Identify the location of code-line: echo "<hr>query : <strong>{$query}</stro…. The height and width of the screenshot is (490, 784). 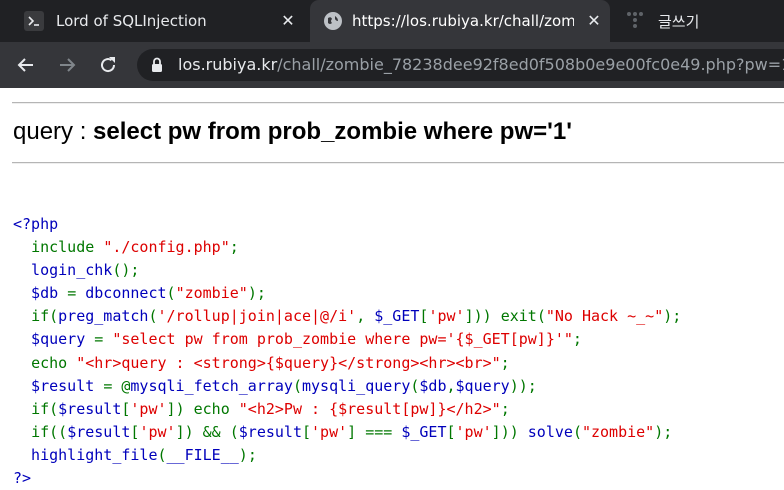
(270, 362).